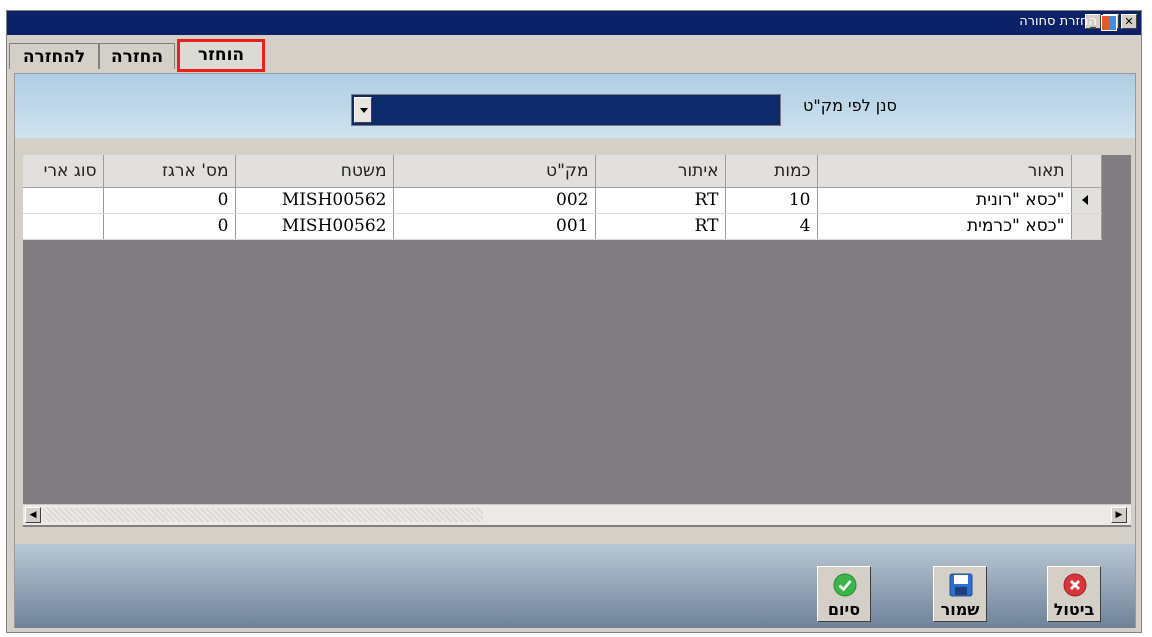 The width and height of the screenshot is (1152, 637). Describe the element at coordinates (314, 171) in the screenshot. I see `col-header-pallet: משטח` at that location.